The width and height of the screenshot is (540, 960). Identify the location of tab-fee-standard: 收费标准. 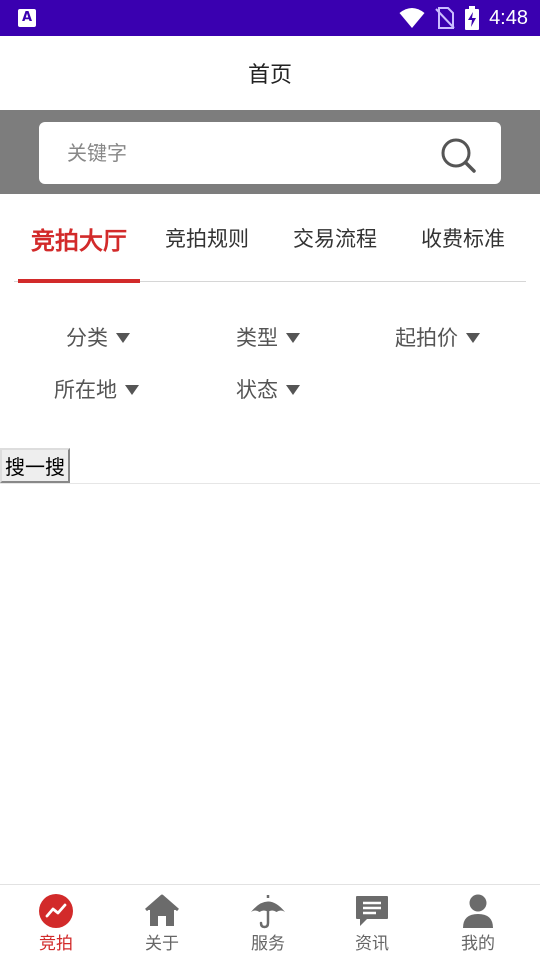
(463, 238).